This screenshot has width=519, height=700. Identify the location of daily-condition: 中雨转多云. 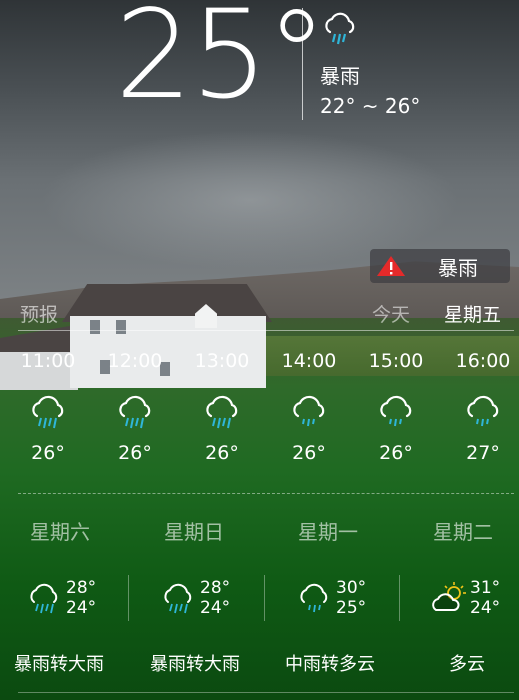
(330, 664).